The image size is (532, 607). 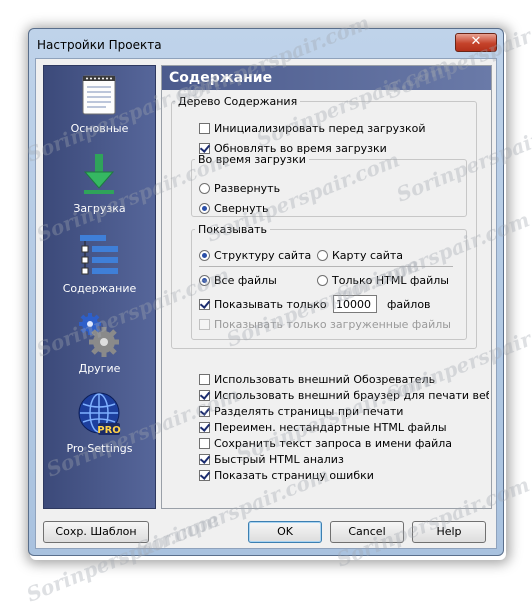 I want to click on tree-structure-icon, so click(x=99, y=255).